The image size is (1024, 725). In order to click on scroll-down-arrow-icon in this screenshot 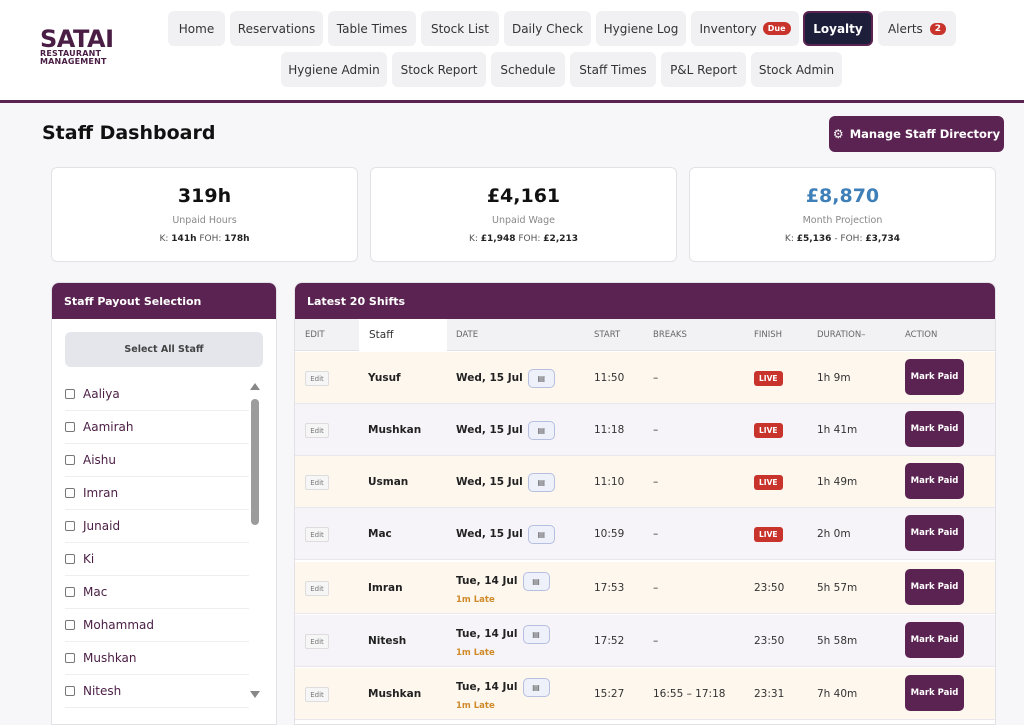, I will do `click(255, 694)`.